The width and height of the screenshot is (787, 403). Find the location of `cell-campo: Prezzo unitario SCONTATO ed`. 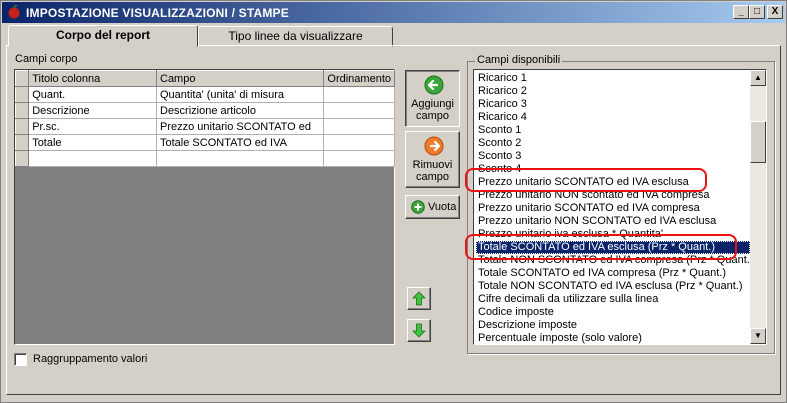

cell-campo: Prezzo unitario SCONTATO ed is located at coordinates (240, 126).